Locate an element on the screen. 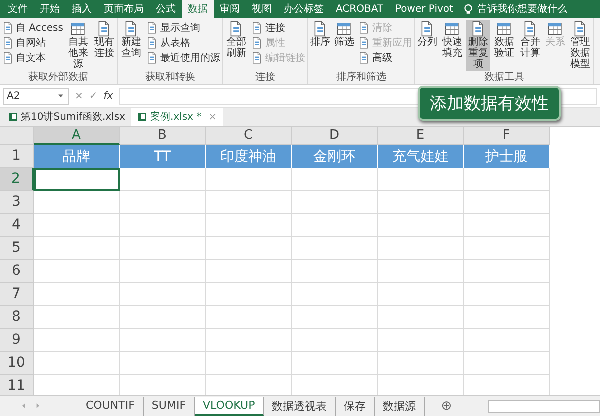 This screenshot has height=416, width=600. row-header: 2 is located at coordinates (17, 179).